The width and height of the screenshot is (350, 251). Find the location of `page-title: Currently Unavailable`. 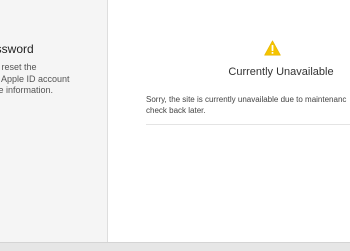

page-title: Currently Unavailable is located at coordinates (281, 72).